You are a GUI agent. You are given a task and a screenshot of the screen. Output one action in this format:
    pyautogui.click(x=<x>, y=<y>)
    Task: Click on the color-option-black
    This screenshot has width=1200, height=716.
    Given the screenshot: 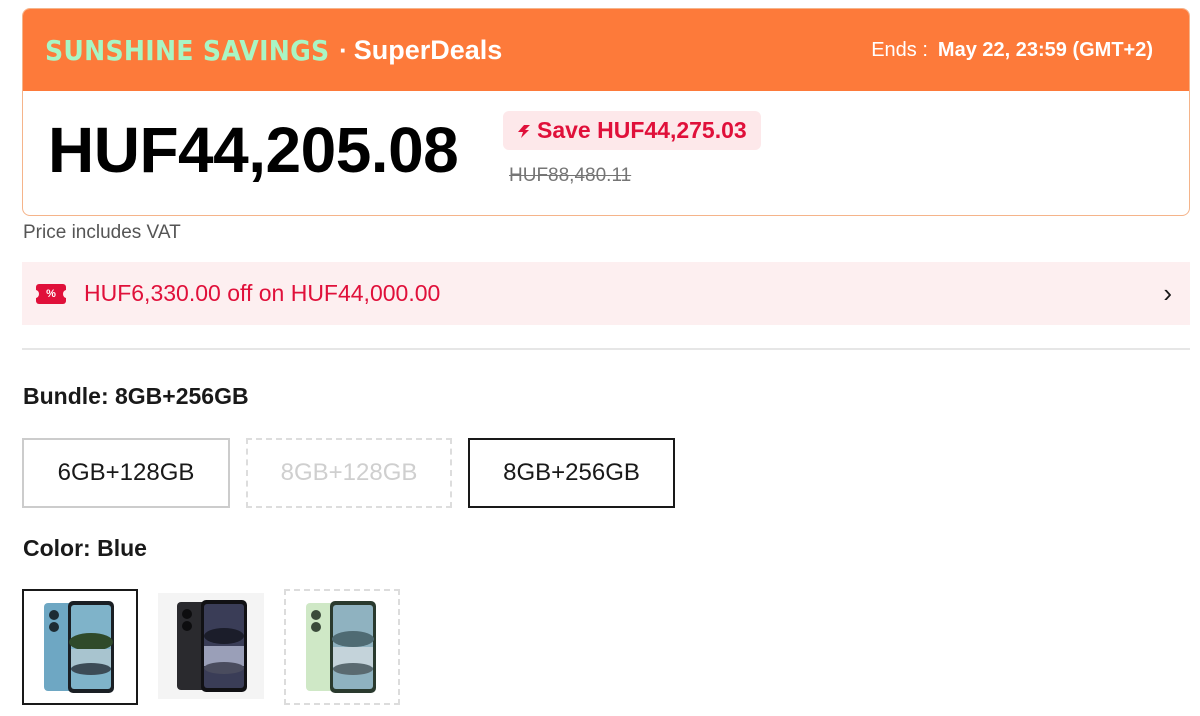 What is the action you would take?
    pyautogui.click(x=211, y=646)
    